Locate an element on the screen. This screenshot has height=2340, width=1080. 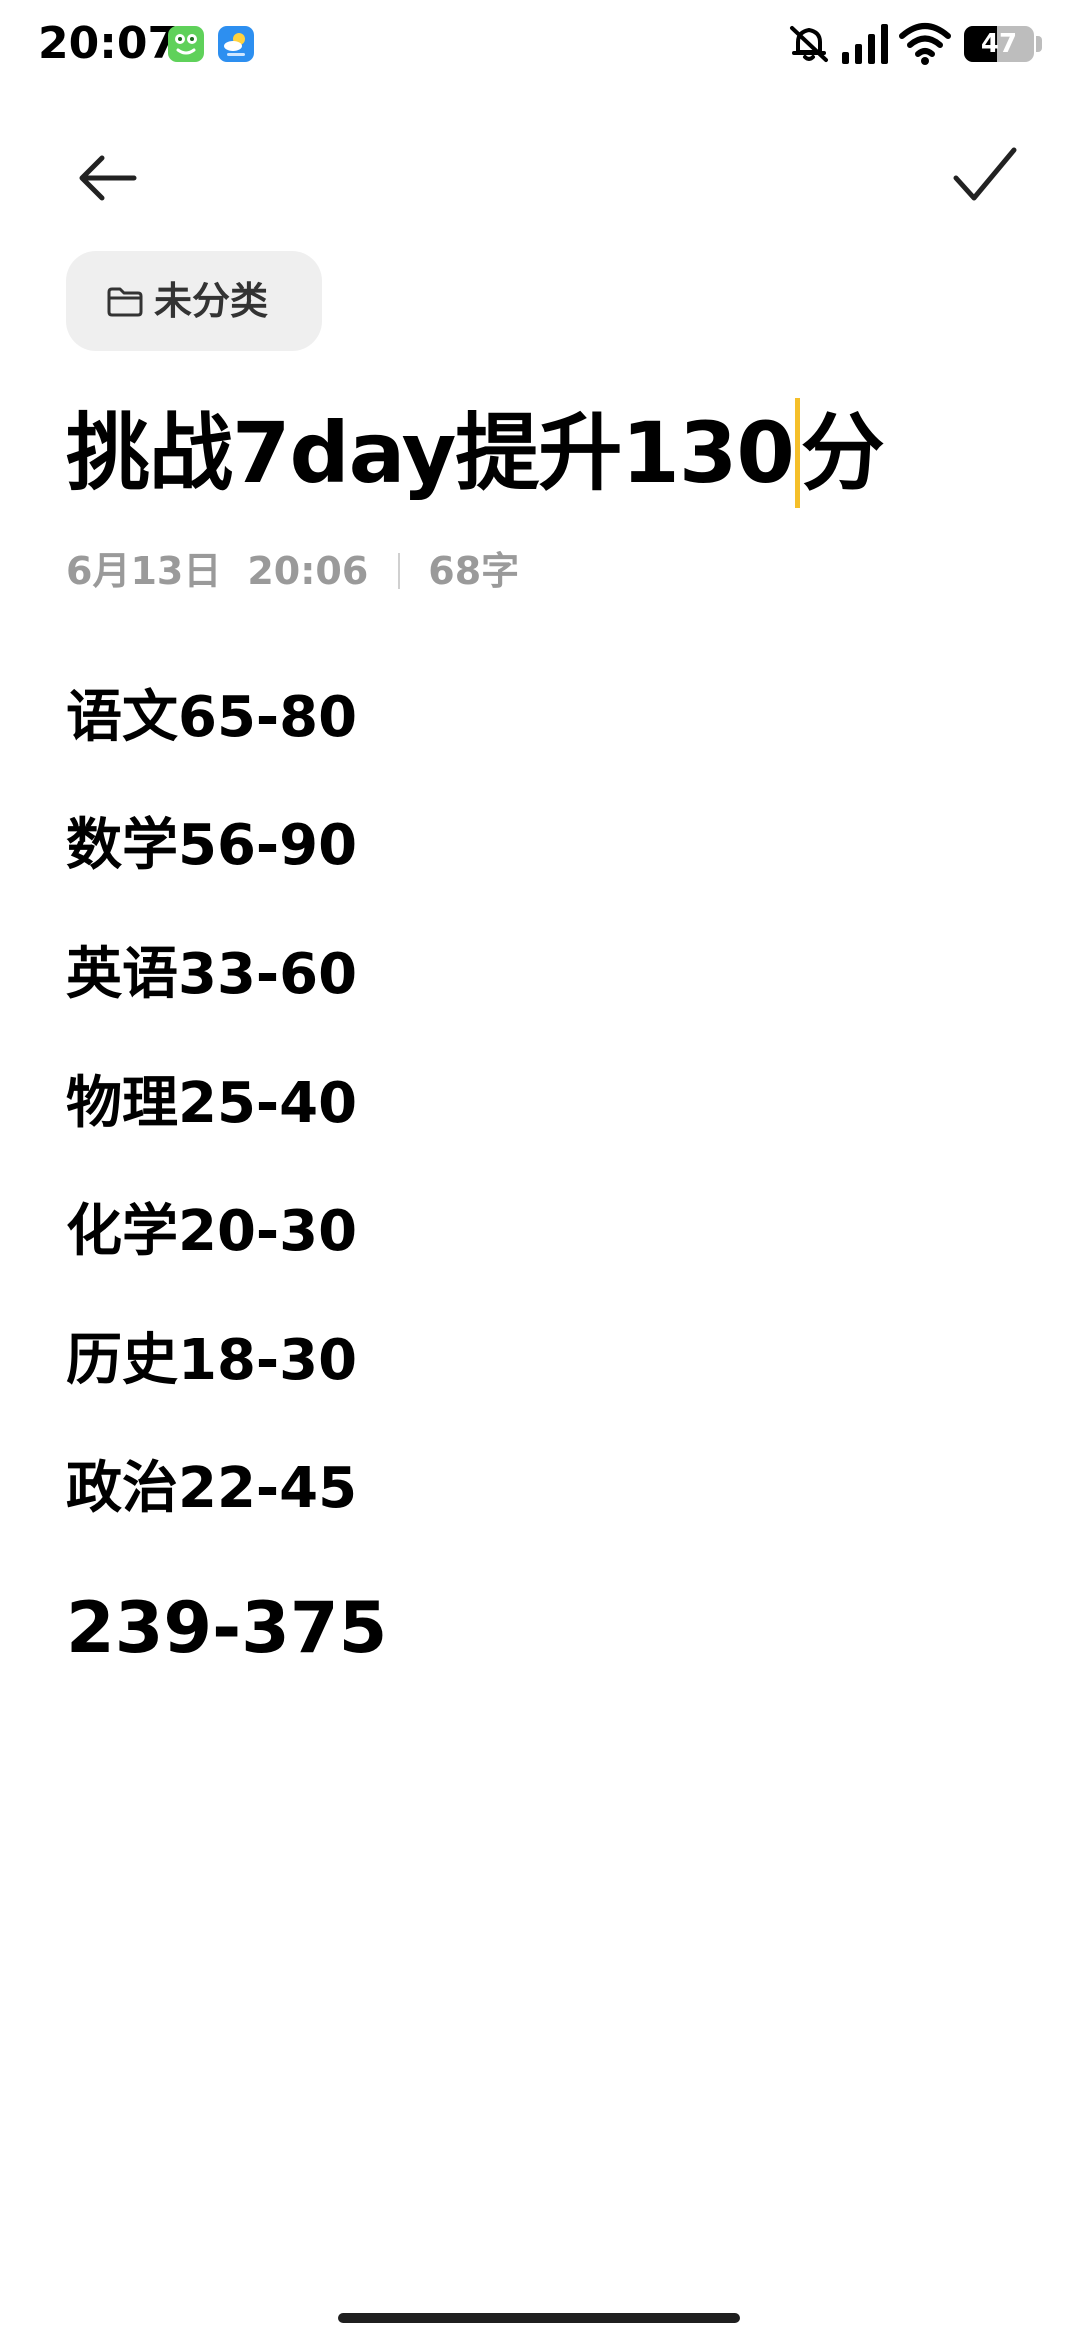
note-time: 20:06 is located at coordinates (308, 571).